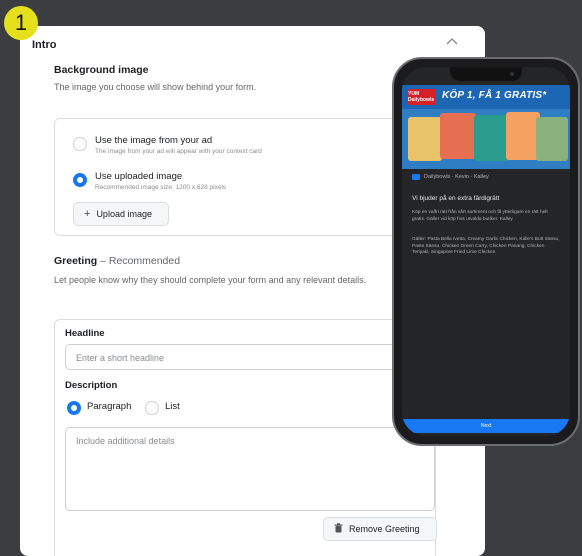 The image size is (582, 556). I want to click on radio-use-ad-image, so click(80, 144).